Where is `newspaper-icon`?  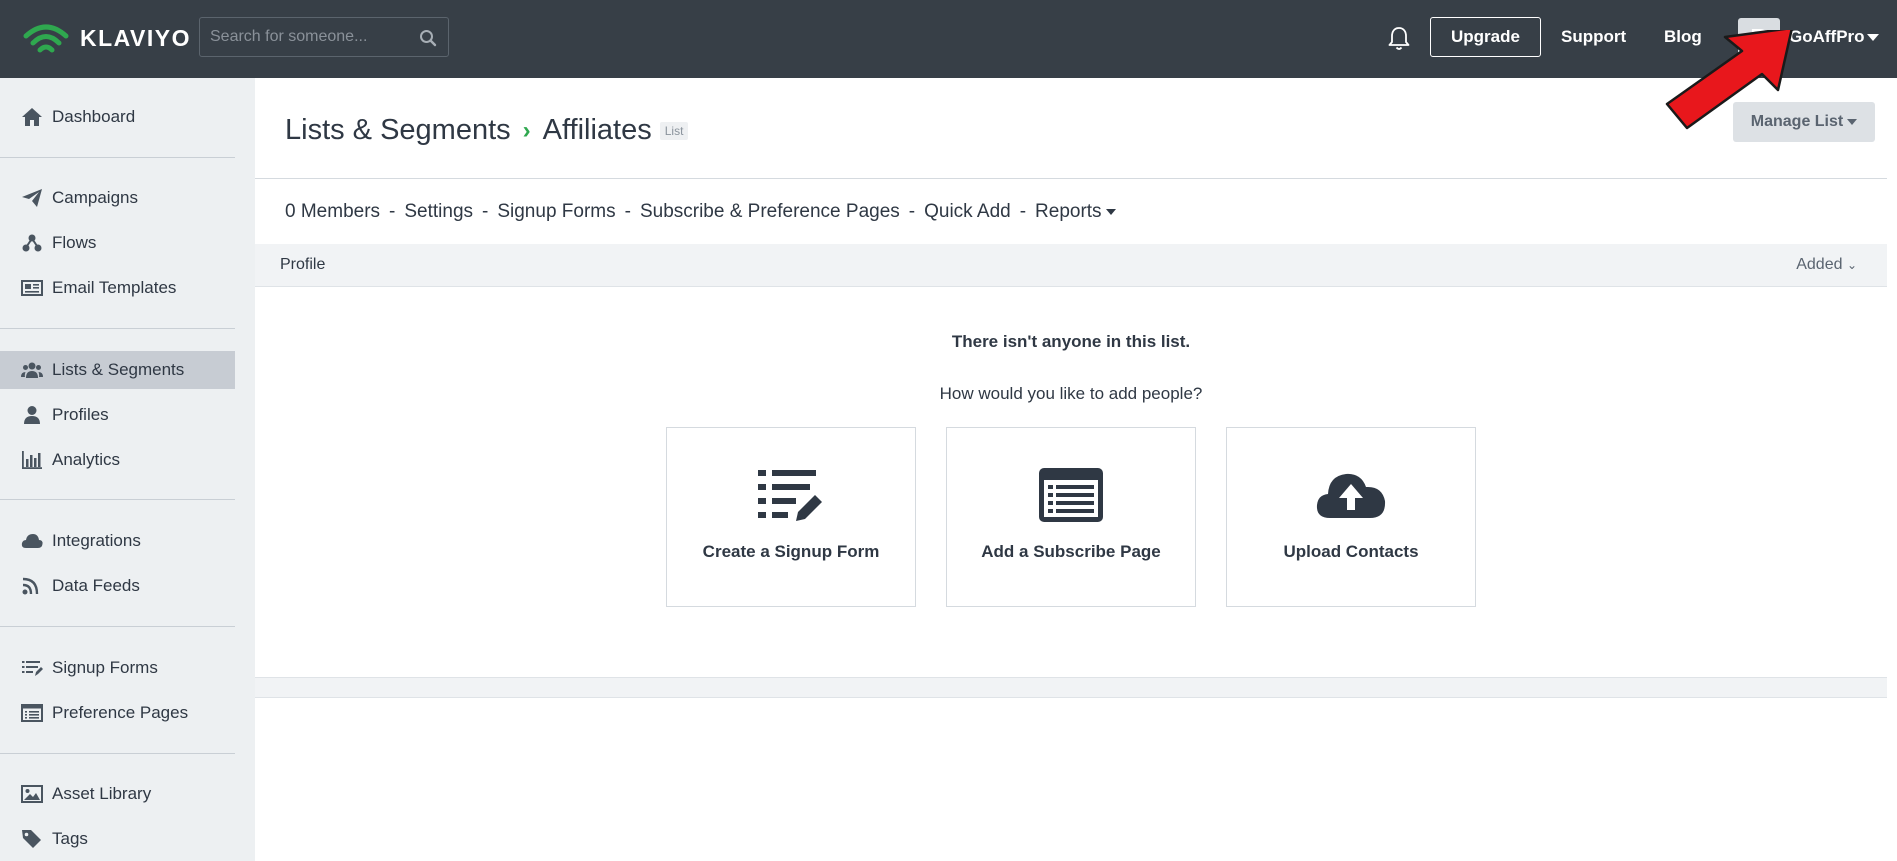
newspaper-icon is located at coordinates (32, 288).